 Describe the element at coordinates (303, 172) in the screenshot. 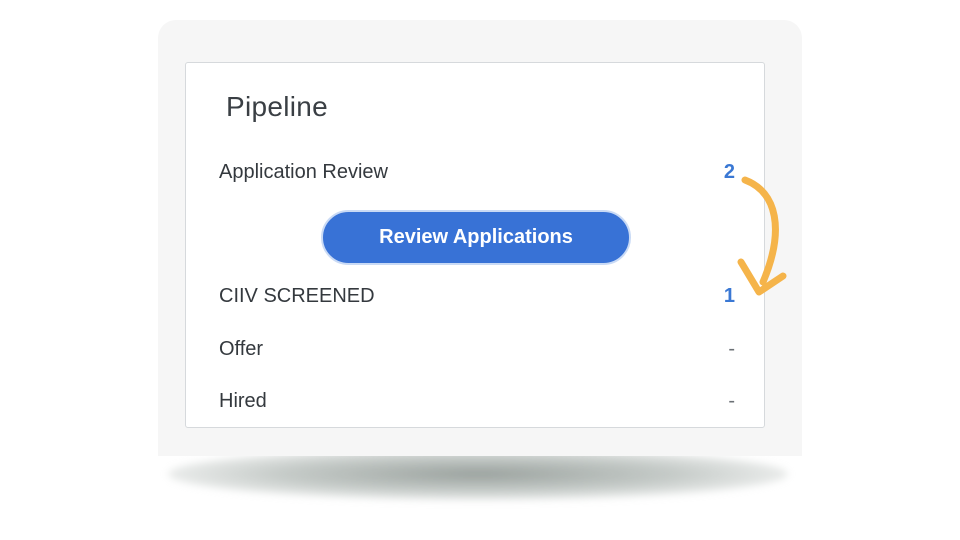

I see `stage-label: Application Review` at that location.